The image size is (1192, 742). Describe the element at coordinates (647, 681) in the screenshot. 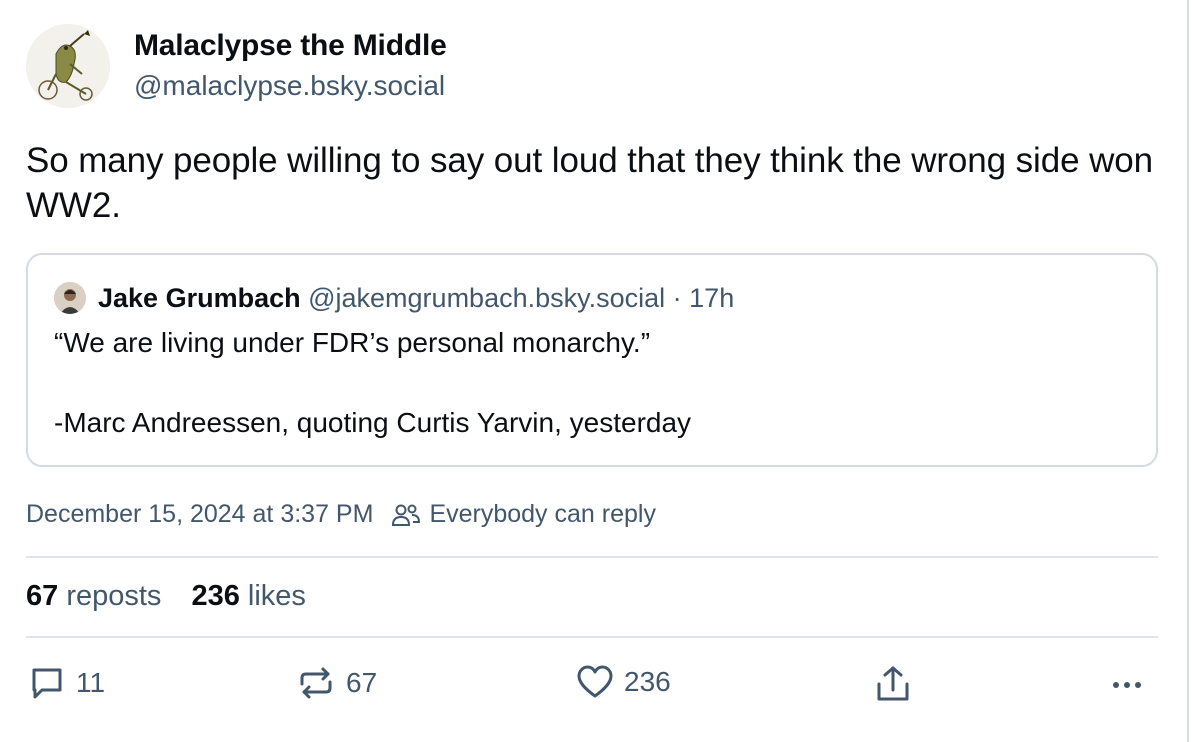

I see `like-count: 236` at that location.